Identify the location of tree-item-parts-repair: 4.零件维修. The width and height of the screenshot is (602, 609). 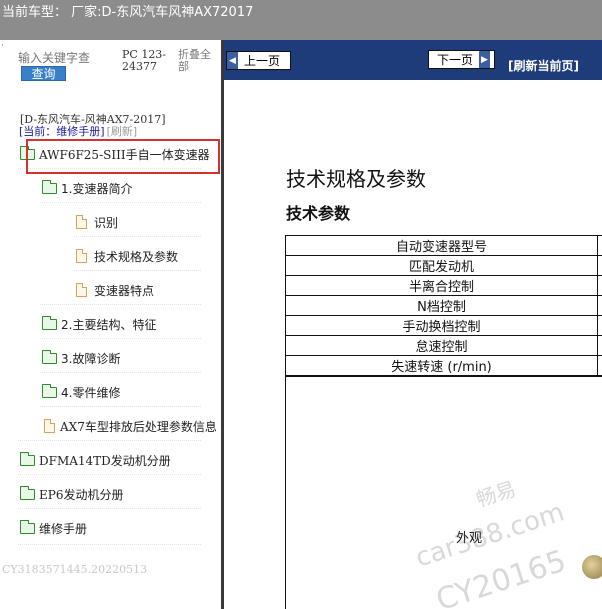
(81, 392).